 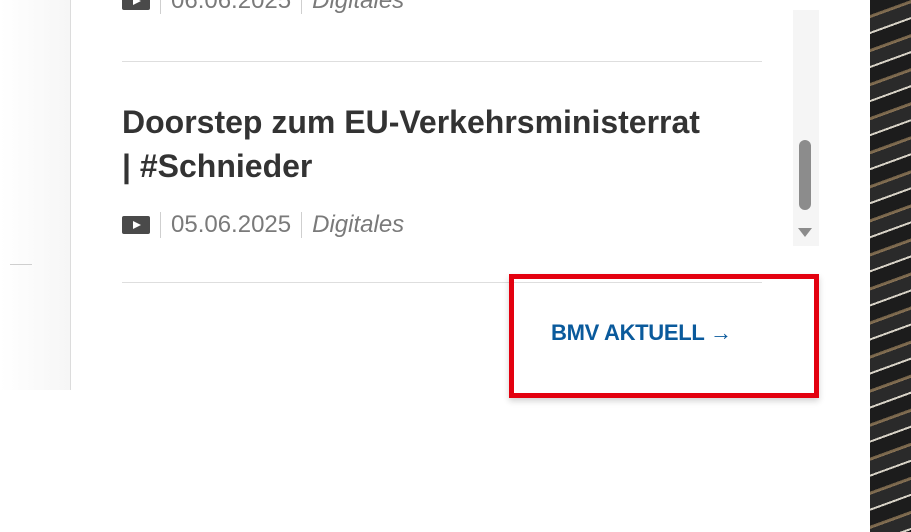 What do you see at coordinates (231, 224) in the screenshot?
I see `news-item-date: 05.06.2025` at bounding box center [231, 224].